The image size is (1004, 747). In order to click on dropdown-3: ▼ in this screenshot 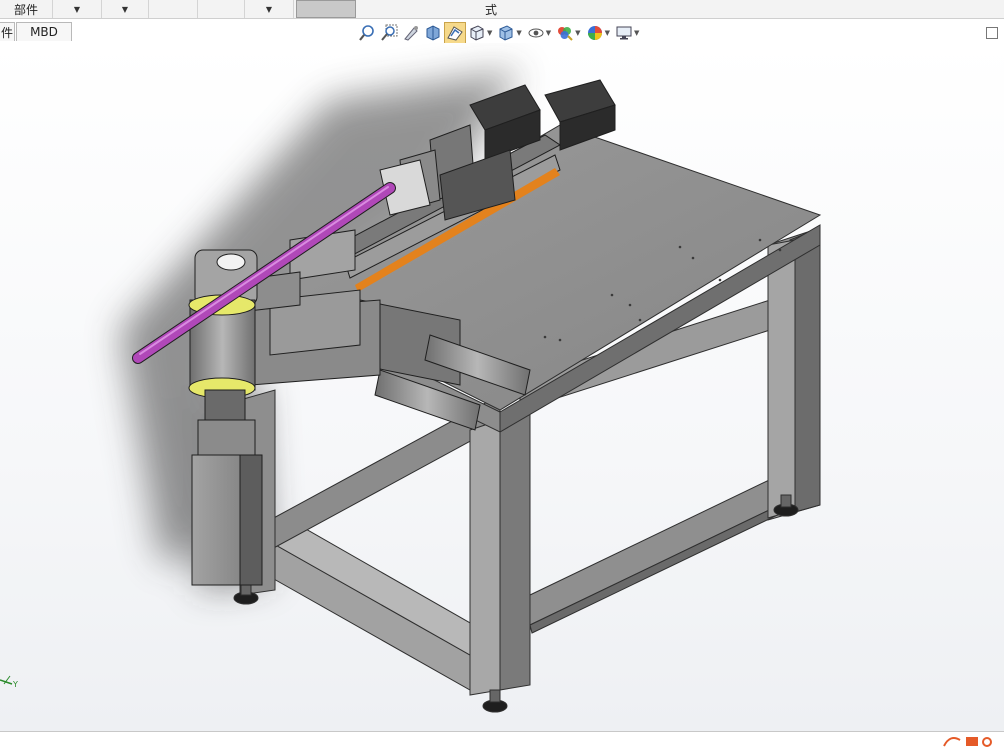, I will do `click(269, 9)`.